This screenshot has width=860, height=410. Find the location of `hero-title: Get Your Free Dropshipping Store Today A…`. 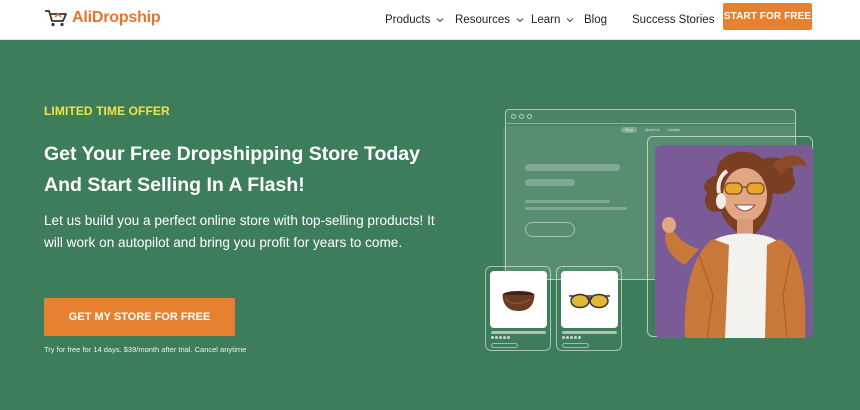

hero-title: Get Your Free Dropshipping Store Today A… is located at coordinates (254, 170).